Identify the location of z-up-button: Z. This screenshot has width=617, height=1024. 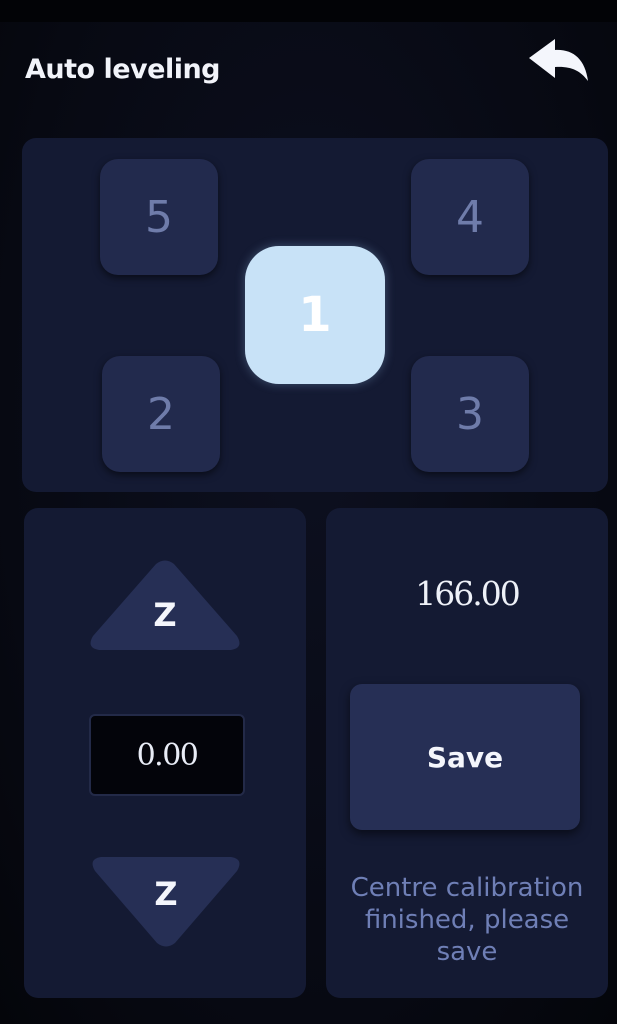
(165, 607).